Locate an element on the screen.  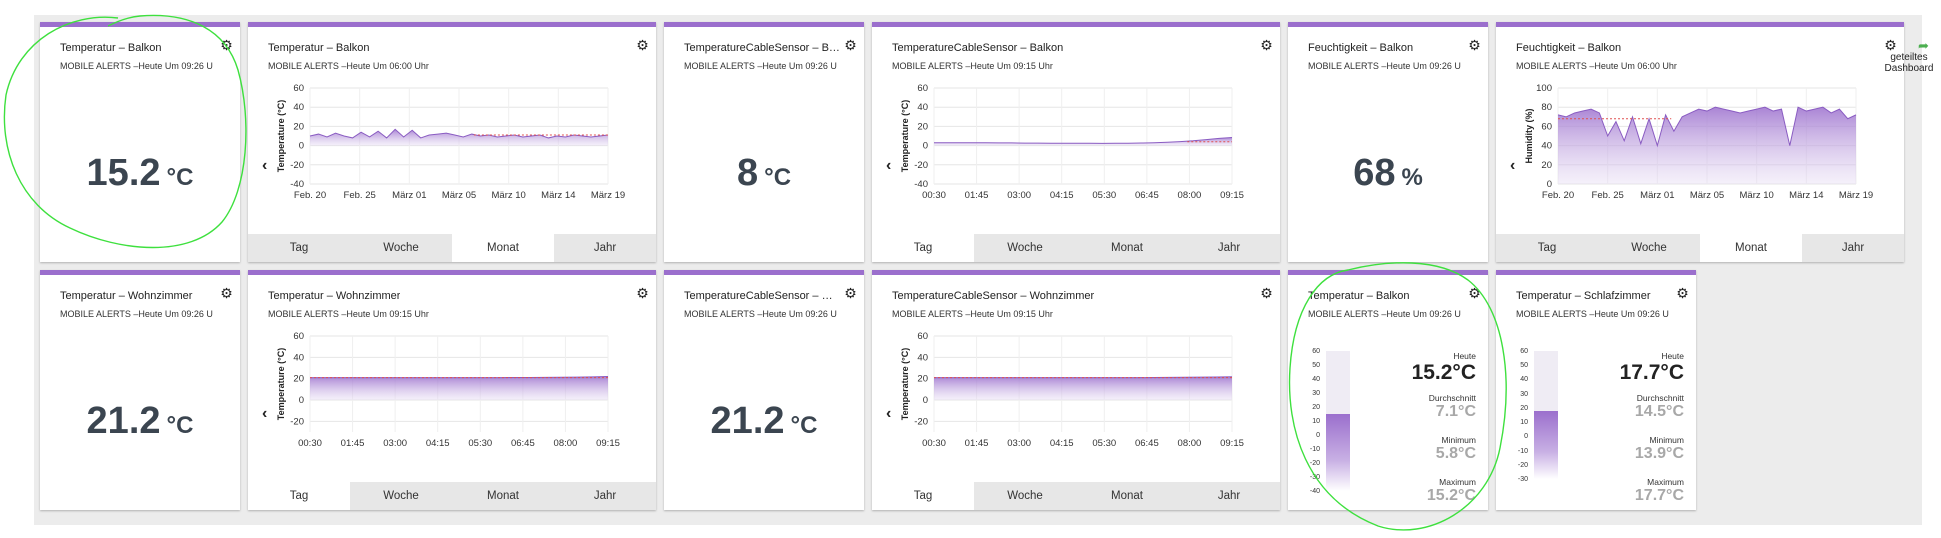
x-tick-label: März 14 is located at coordinates (1806, 195).